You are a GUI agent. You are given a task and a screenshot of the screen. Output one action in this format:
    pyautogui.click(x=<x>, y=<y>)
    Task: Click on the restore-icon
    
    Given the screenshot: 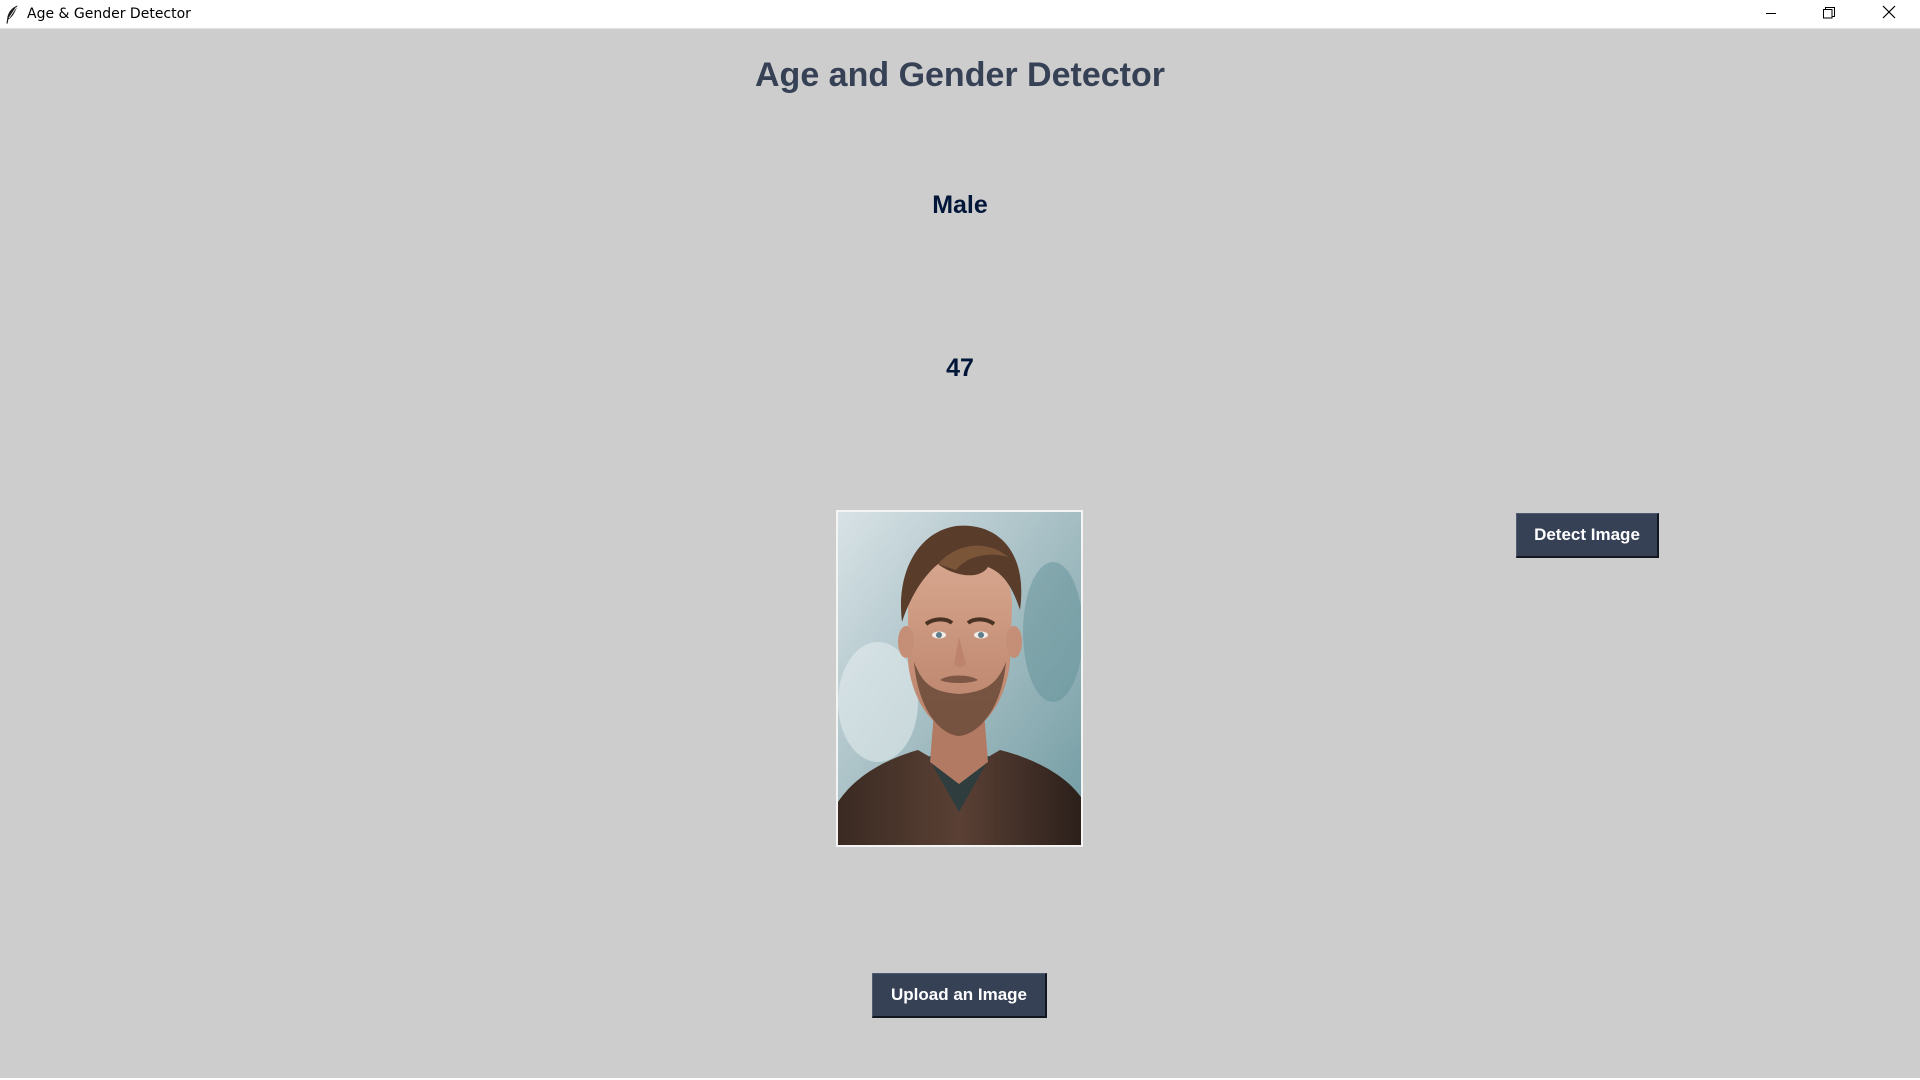 What is the action you would take?
    pyautogui.click(x=1829, y=15)
    